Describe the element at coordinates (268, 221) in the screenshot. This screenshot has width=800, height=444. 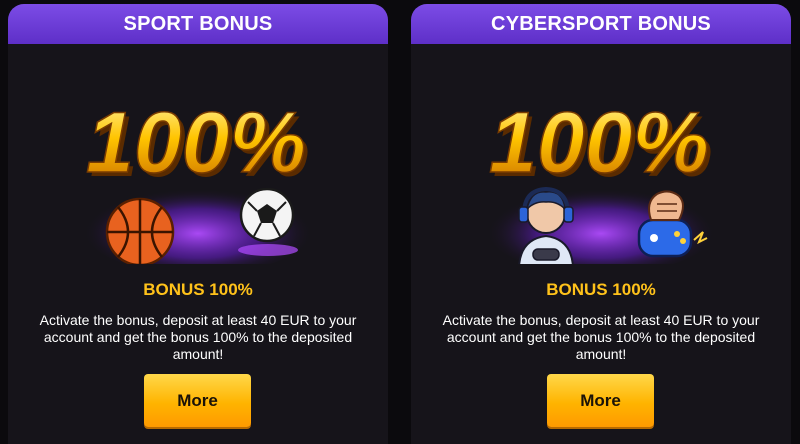
I see `soccer-ball-icon` at that location.